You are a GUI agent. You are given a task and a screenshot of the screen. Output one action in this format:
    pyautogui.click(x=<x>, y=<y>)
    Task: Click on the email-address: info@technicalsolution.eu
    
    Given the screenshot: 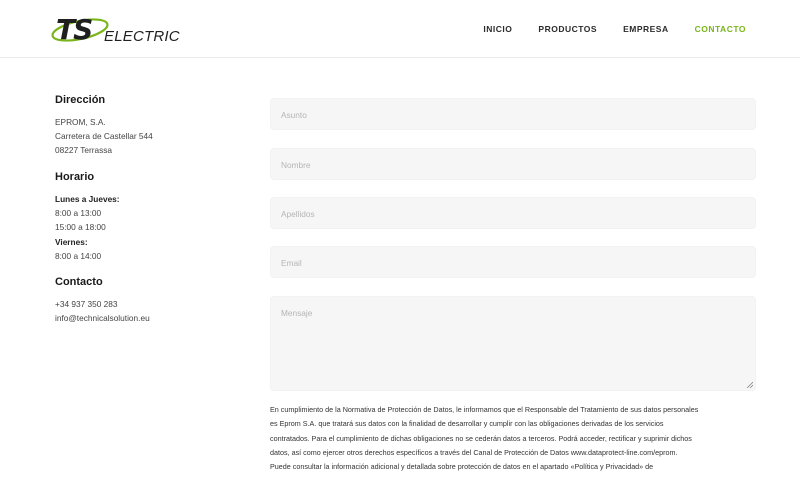 What is the action you would take?
    pyautogui.click(x=102, y=318)
    